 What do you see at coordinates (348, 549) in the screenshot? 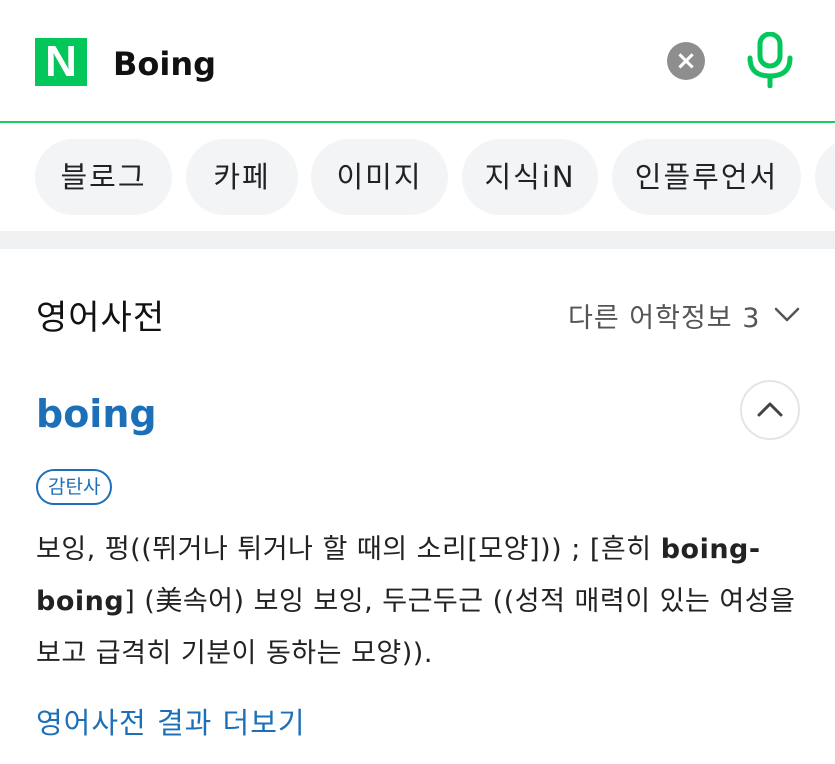
I see `definition-text-part1: 보잉, 펑((뛰거나 튀거나 할 때의 소리[모양])) ; [흔히` at bounding box center [348, 549].